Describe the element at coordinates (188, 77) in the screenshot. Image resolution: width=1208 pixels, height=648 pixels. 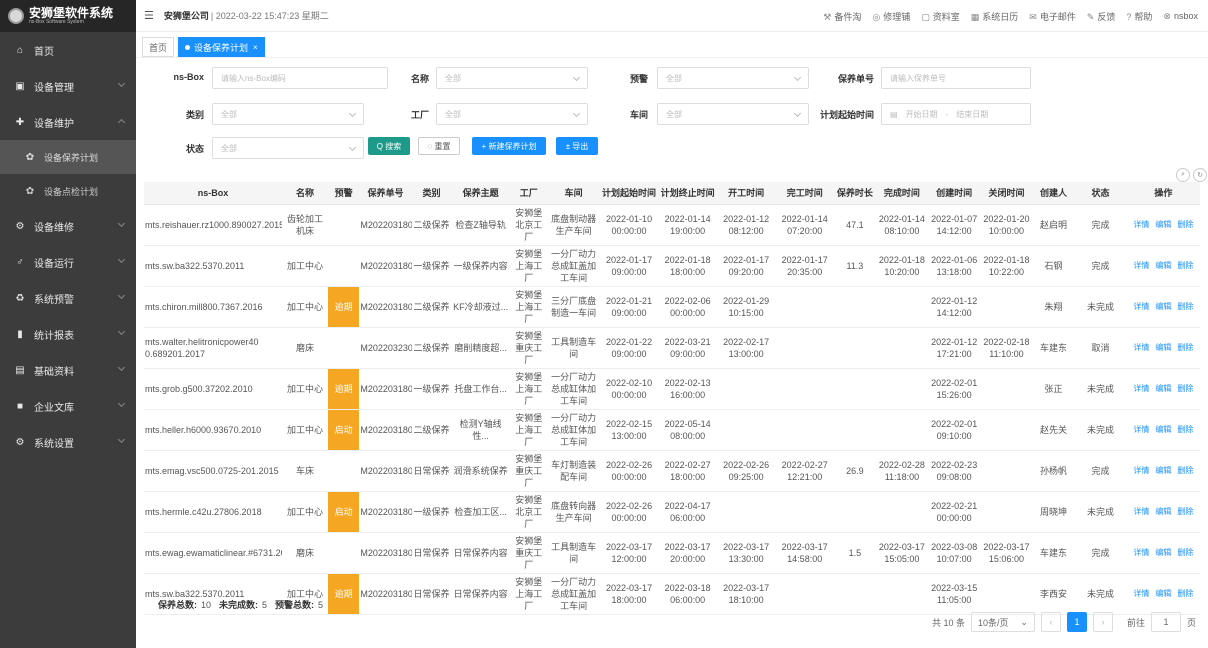
I see `filter-nsbox-label: ns-Box` at that location.